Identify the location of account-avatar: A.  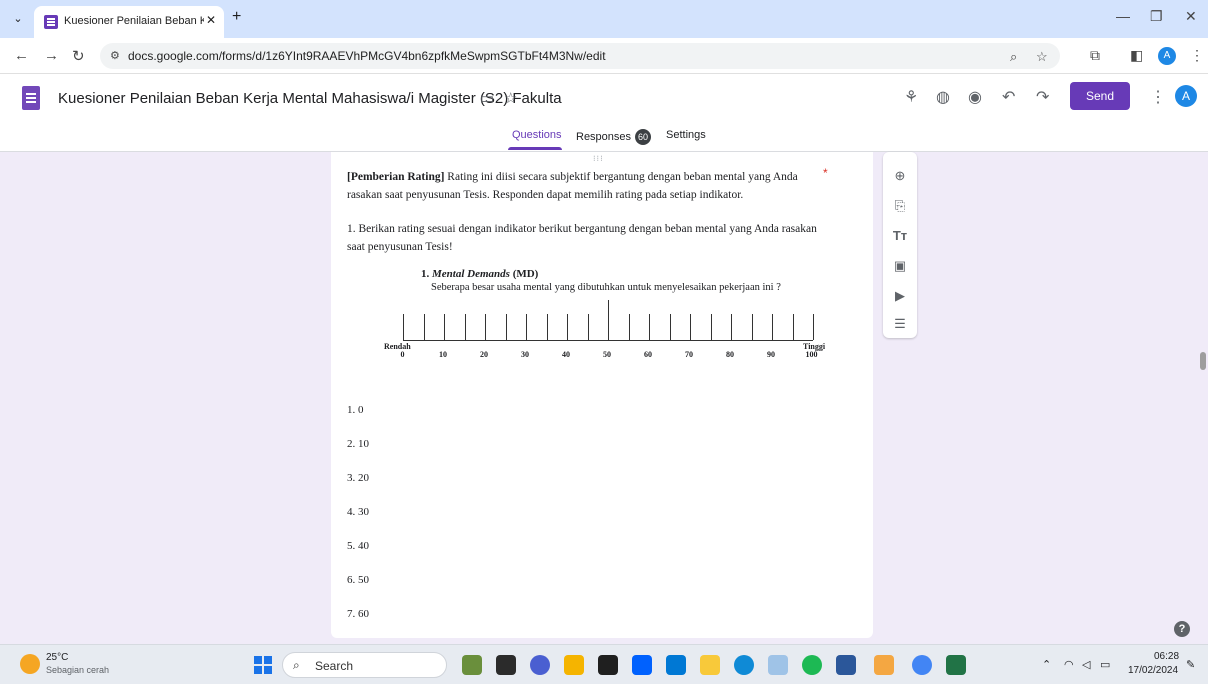
(1186, 96).